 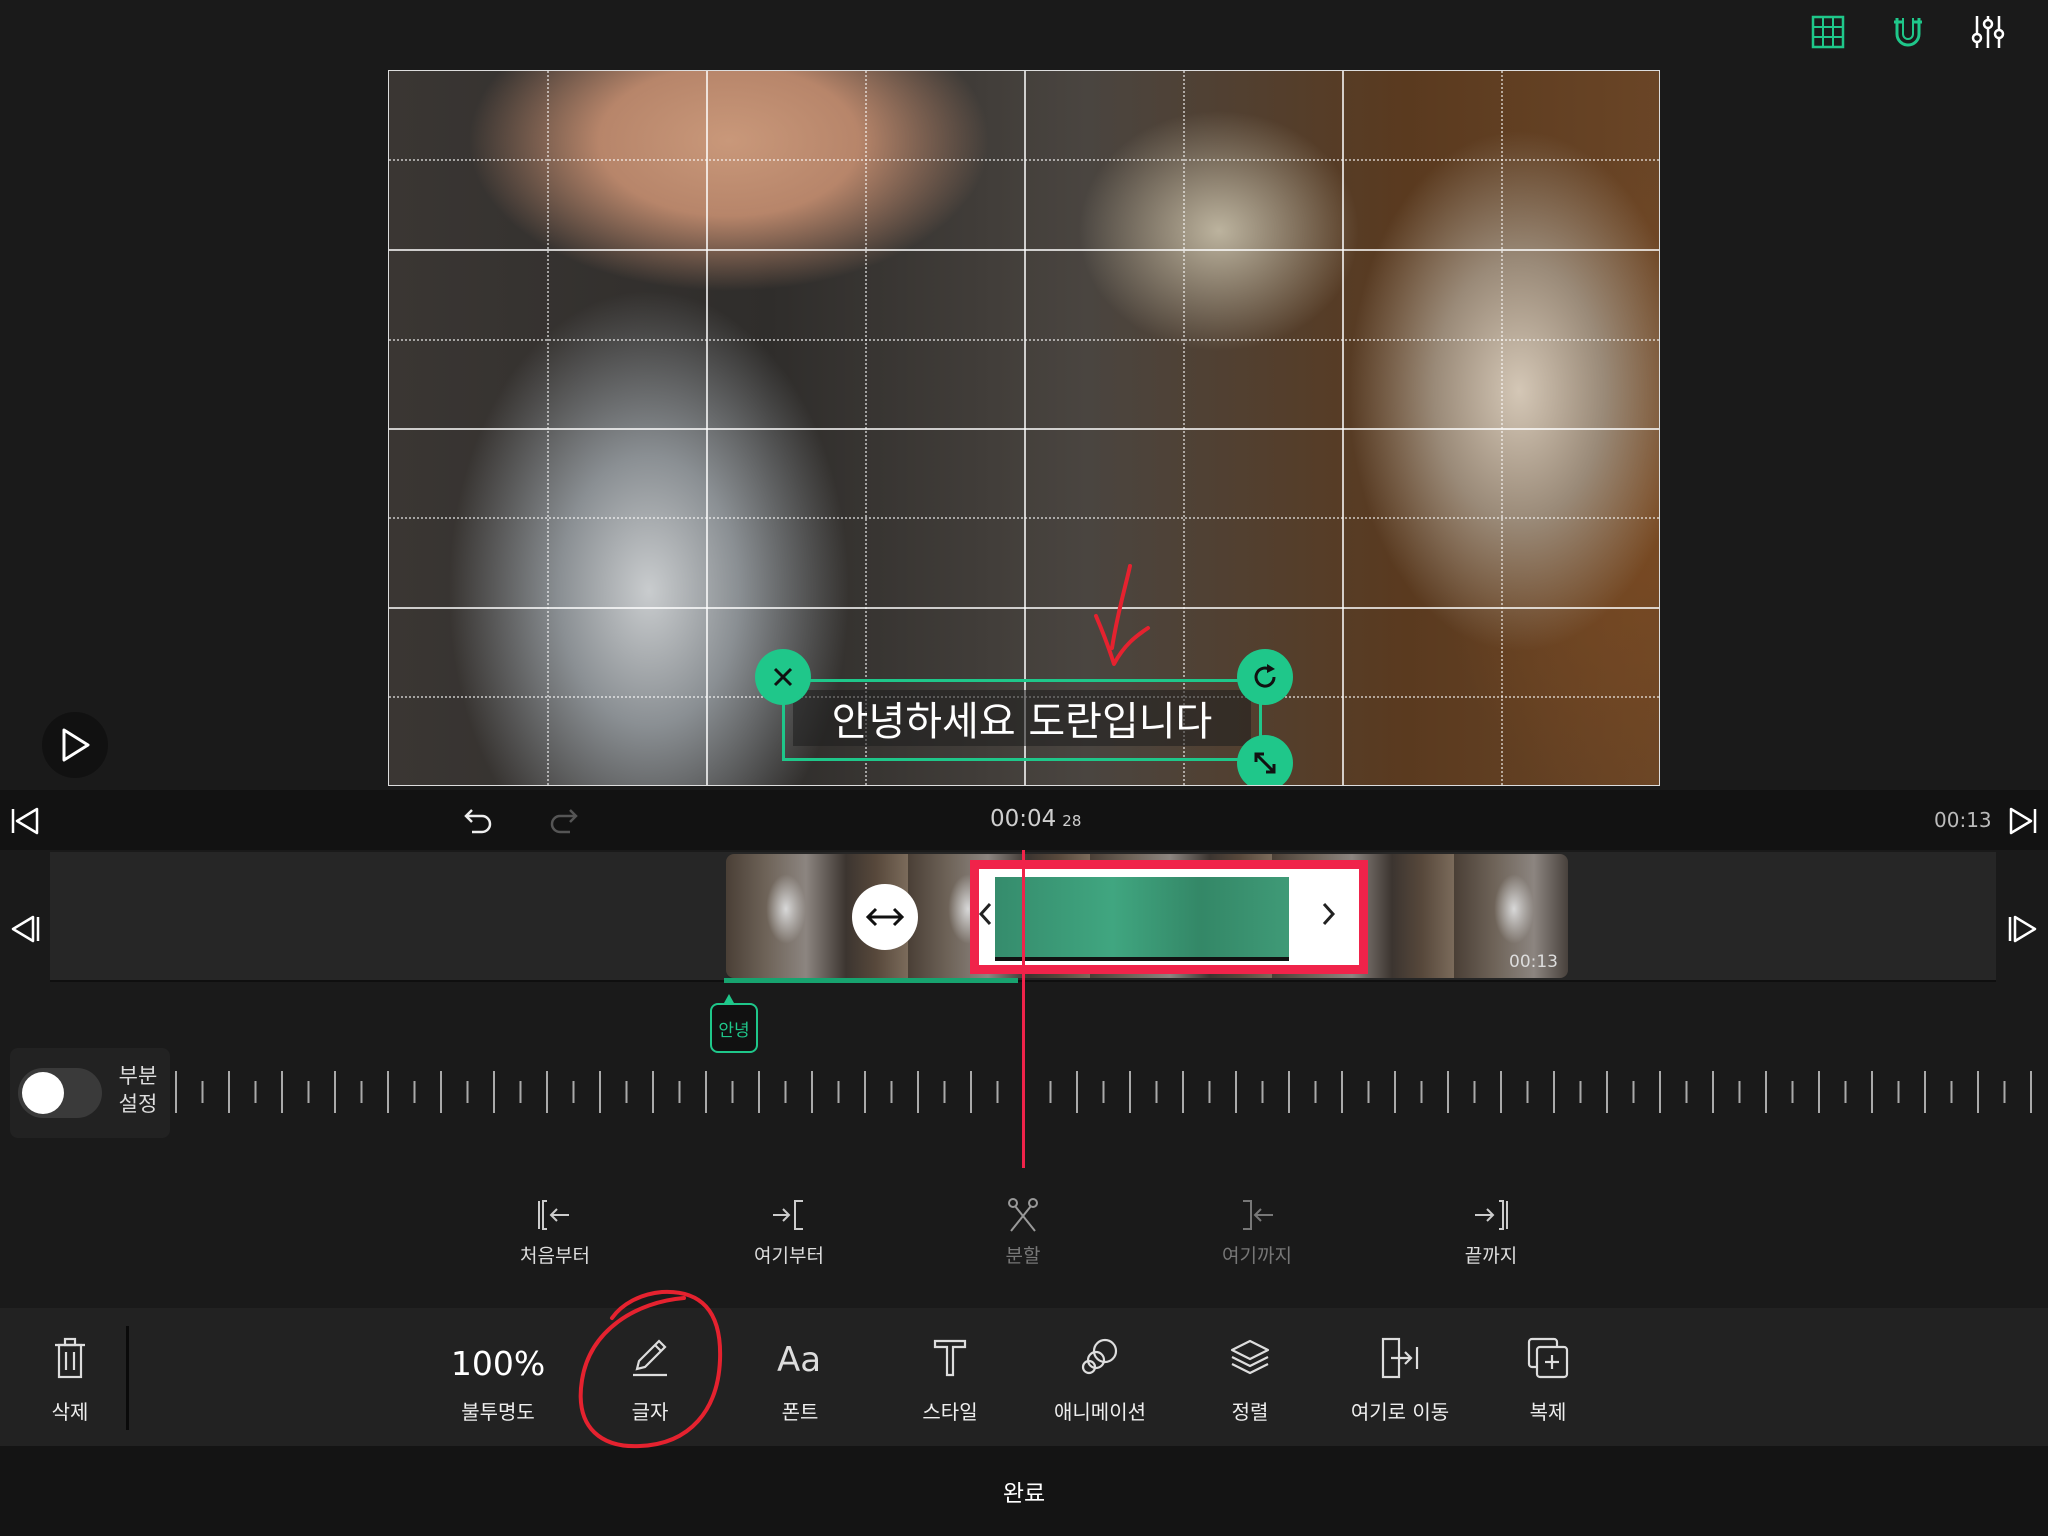 I want to click on footer-bar: 완료, so click(x=1024, y=1491).